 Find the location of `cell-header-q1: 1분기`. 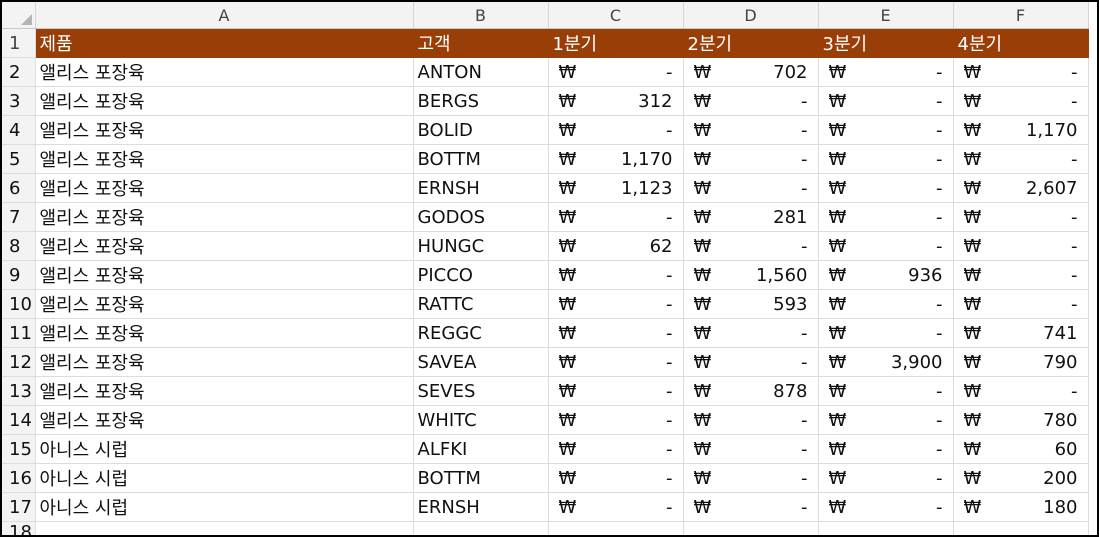

cell-header-q1: 1분기 is located at coordinates (616, 43).